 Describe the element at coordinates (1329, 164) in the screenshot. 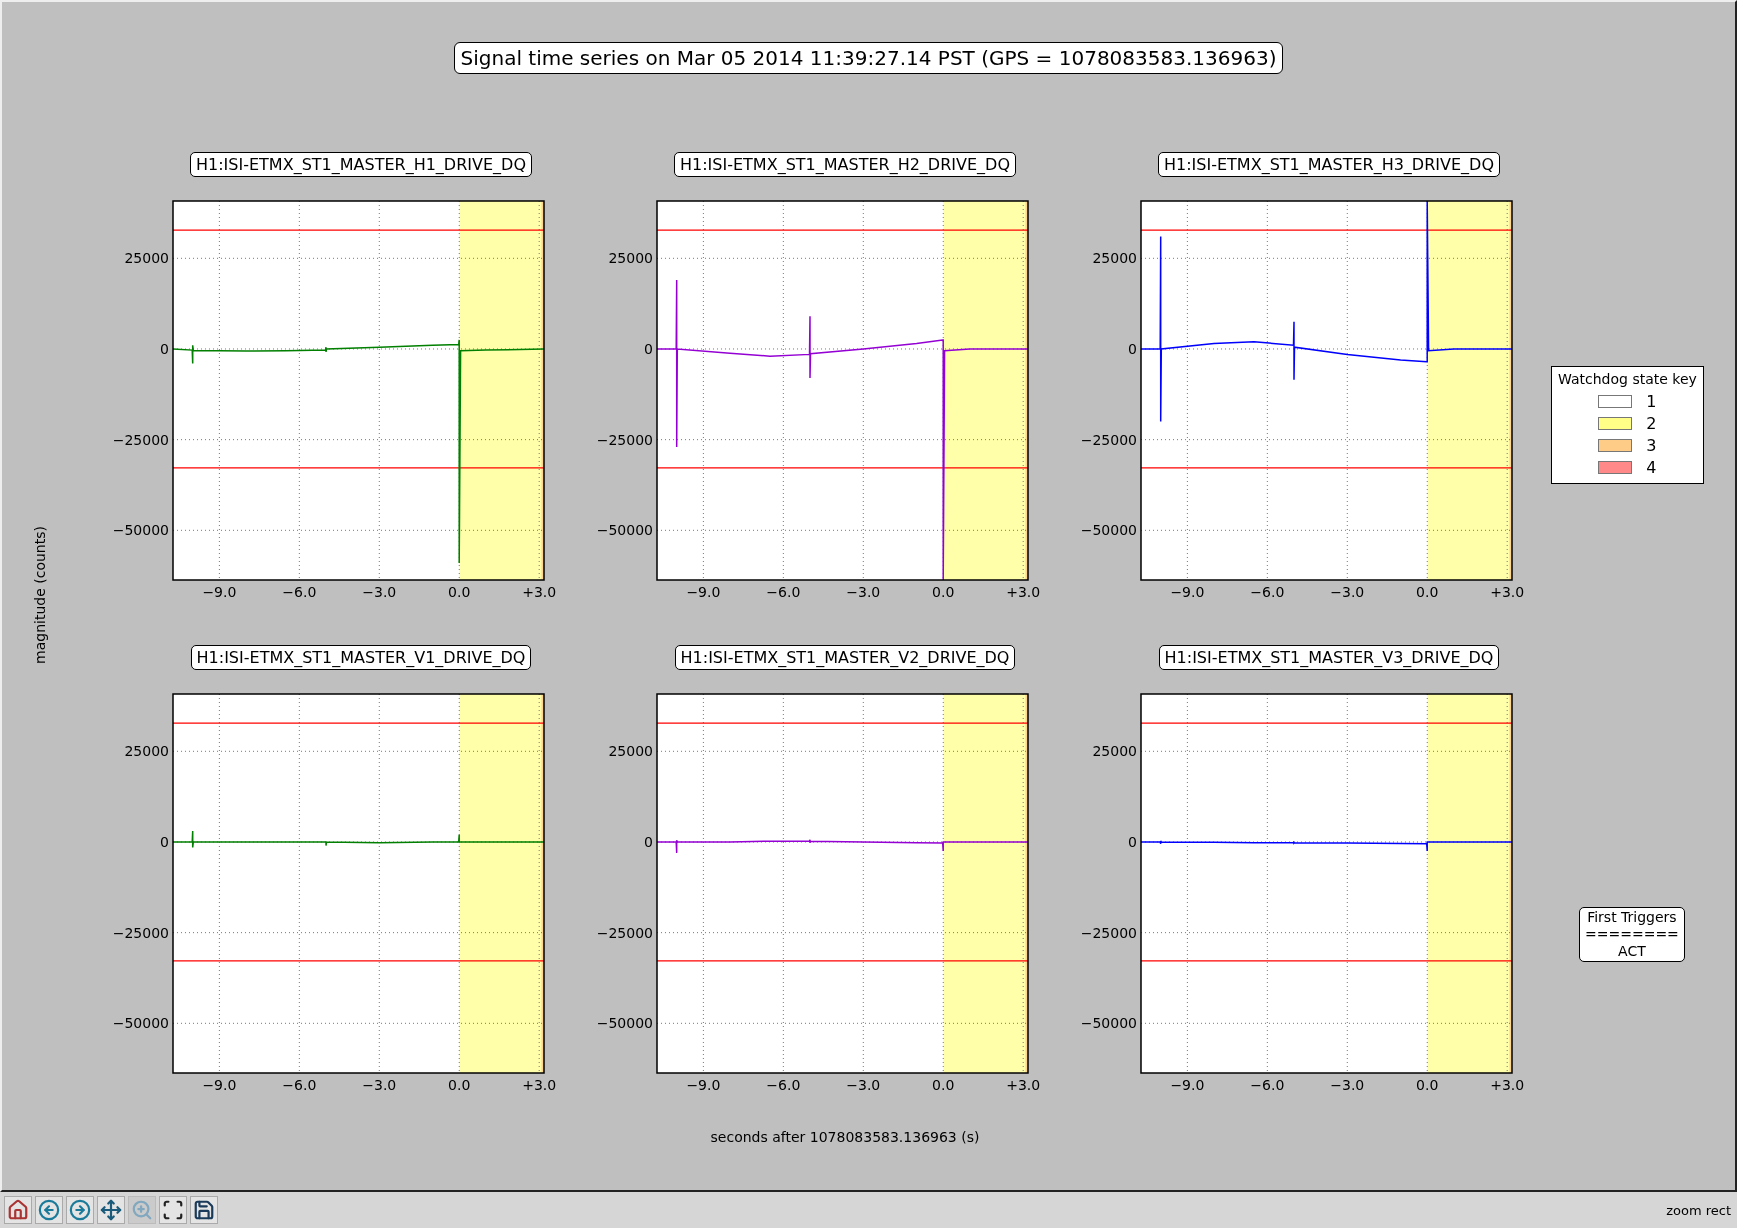

I see `subplot-title: H1:ISI-ETMX_ST1_MASTER_H3_DRIVE_DQ` at that location.